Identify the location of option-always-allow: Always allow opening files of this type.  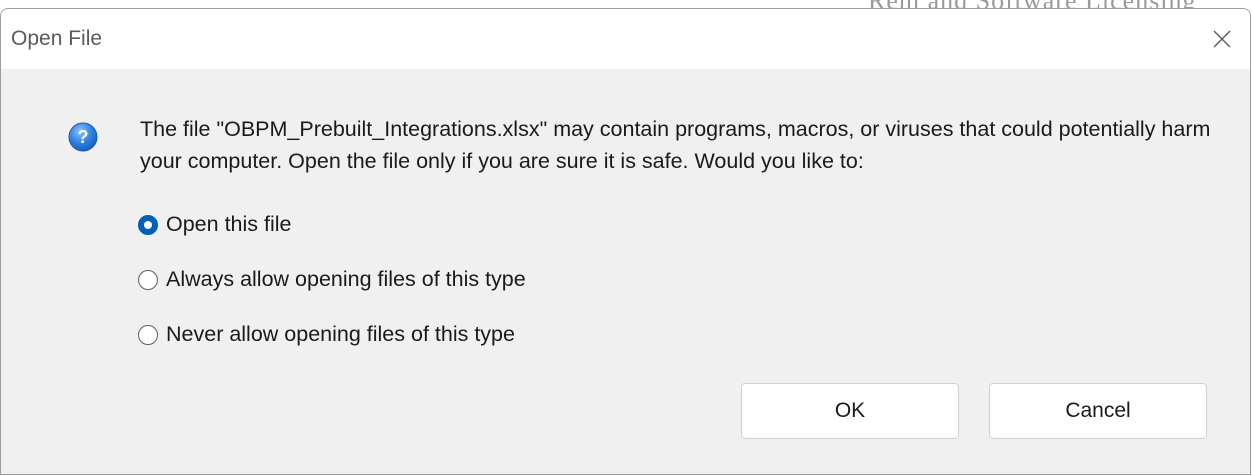
(332, 279).